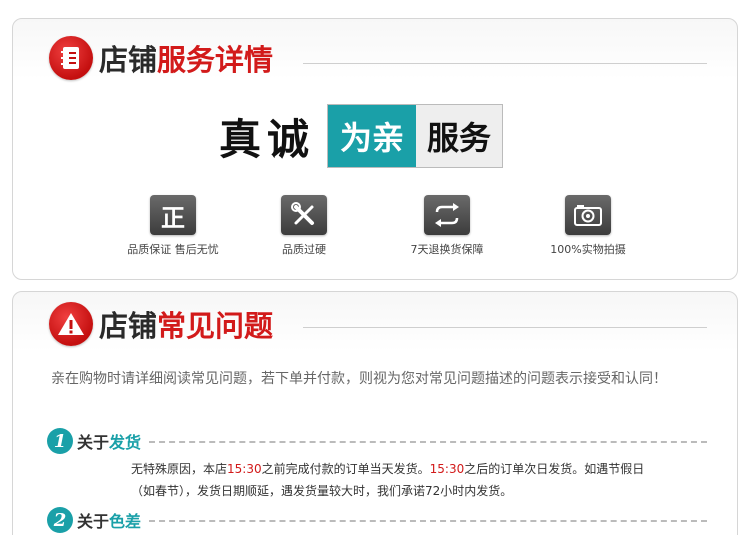 The image size is (750, 535). I want to click on feature-solid-quality: 品质过硬, so click(304, 226).